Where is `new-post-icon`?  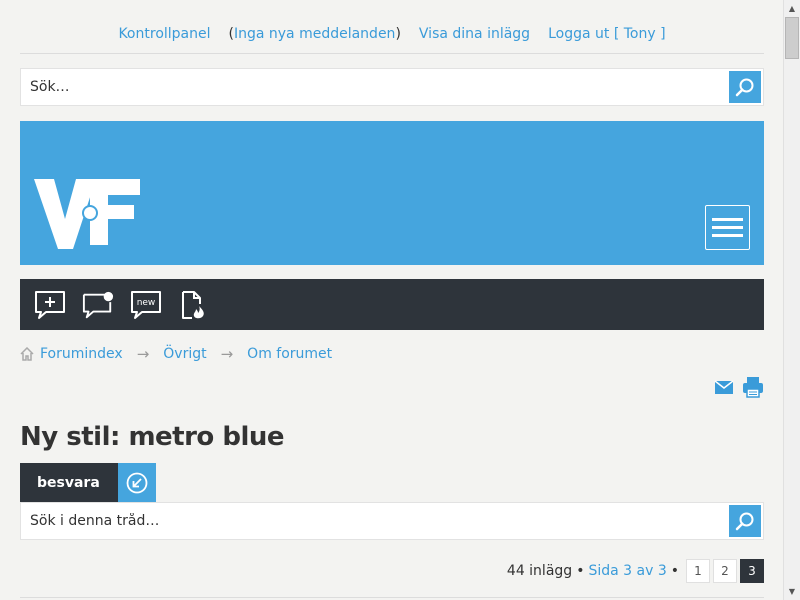 new-post-icon is located at coordinates (50, 304).